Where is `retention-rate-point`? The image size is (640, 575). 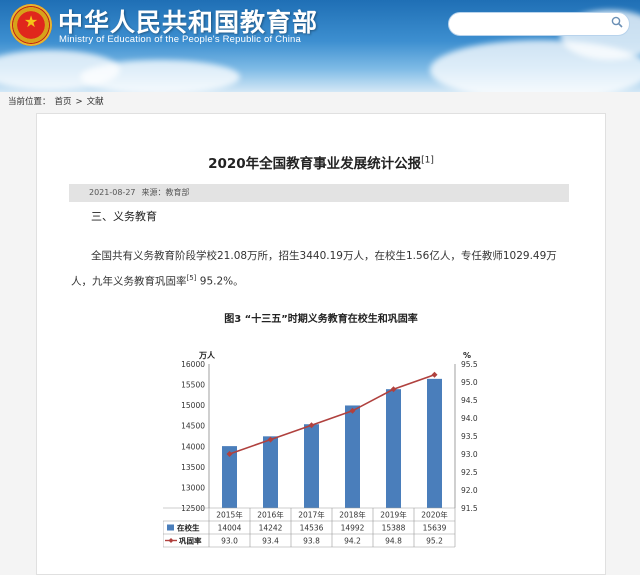 retention-rate-point is located at coordinates (434, 374).